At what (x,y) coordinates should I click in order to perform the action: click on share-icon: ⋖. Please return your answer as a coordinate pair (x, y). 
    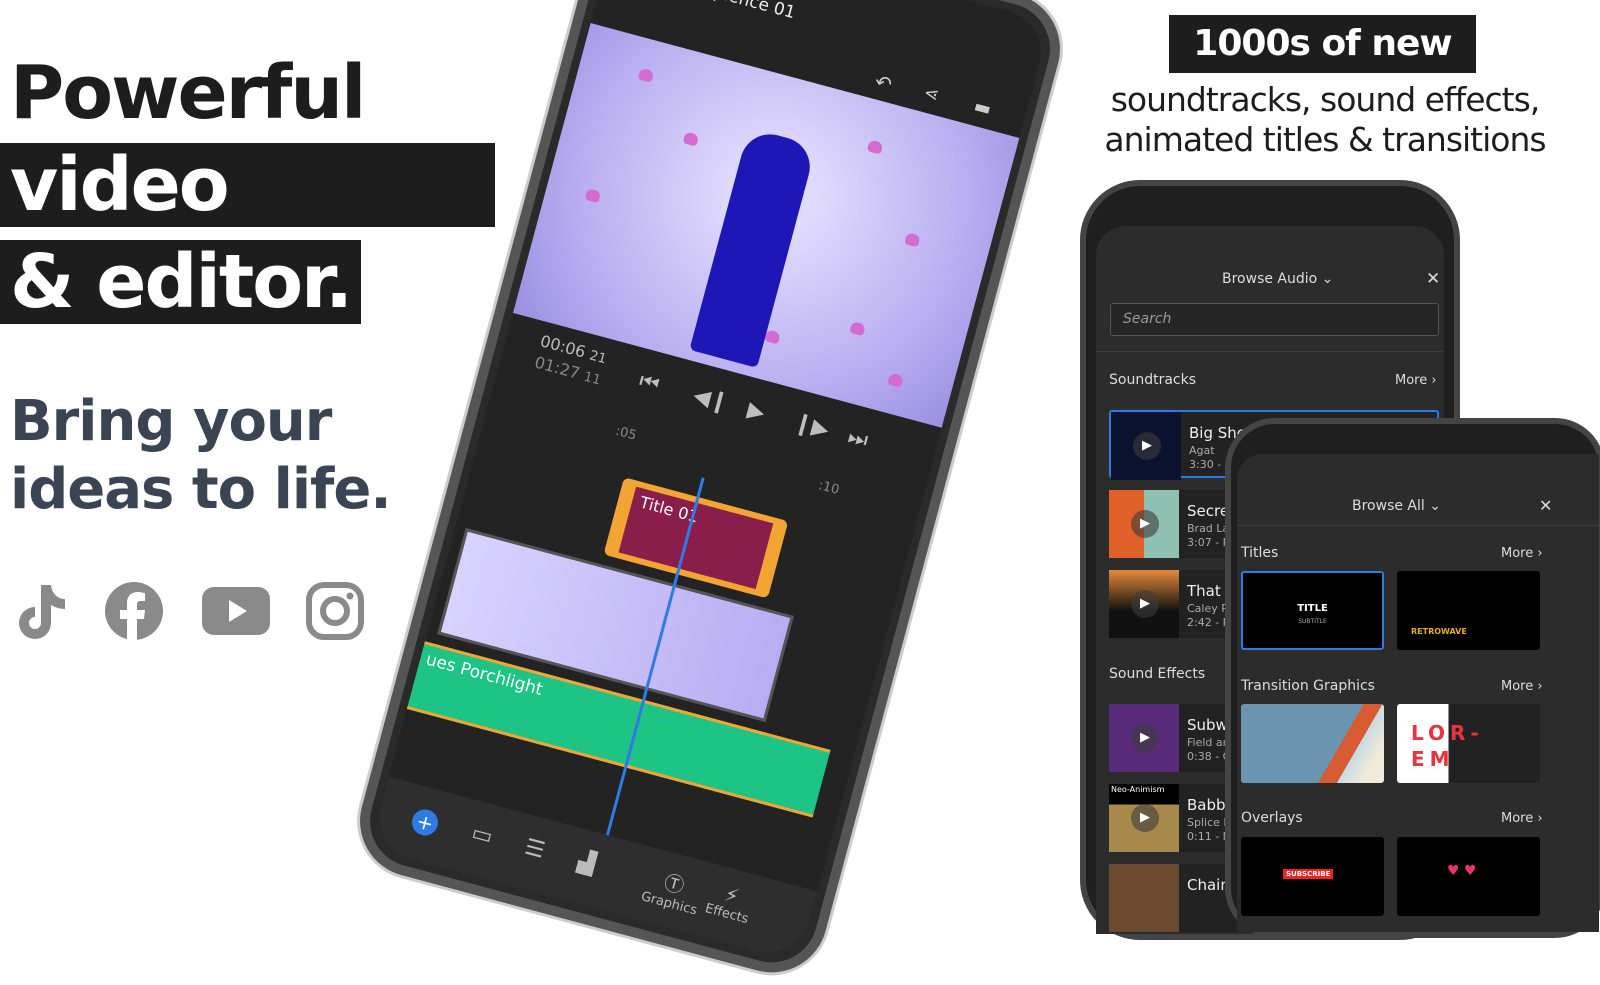
    Looking at the image, I should click on (931, 94).